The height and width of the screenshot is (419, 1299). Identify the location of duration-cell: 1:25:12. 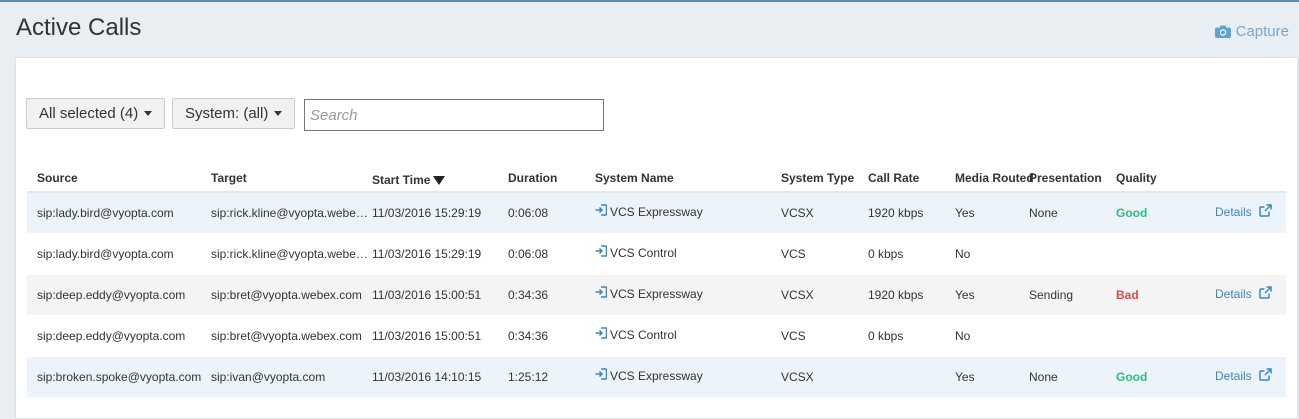
(528, 377).